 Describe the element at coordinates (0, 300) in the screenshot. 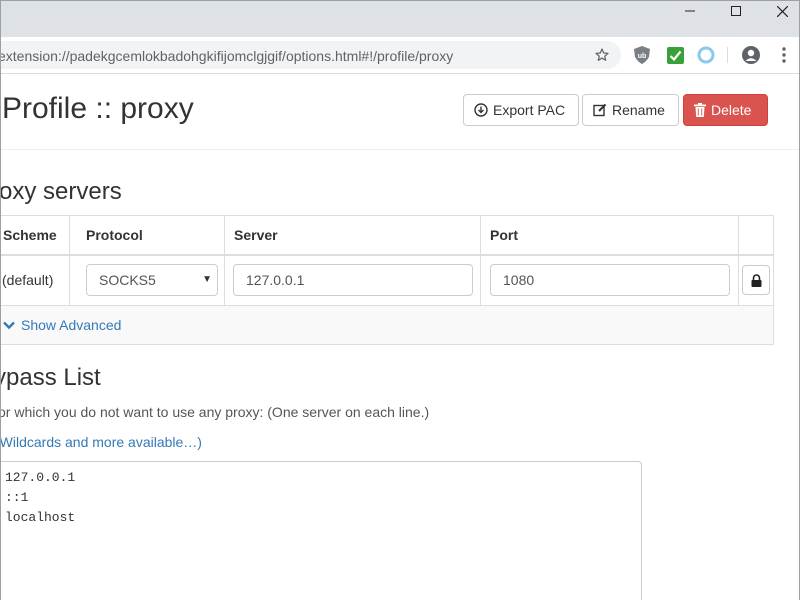

I see `window-frame-left` at that location.